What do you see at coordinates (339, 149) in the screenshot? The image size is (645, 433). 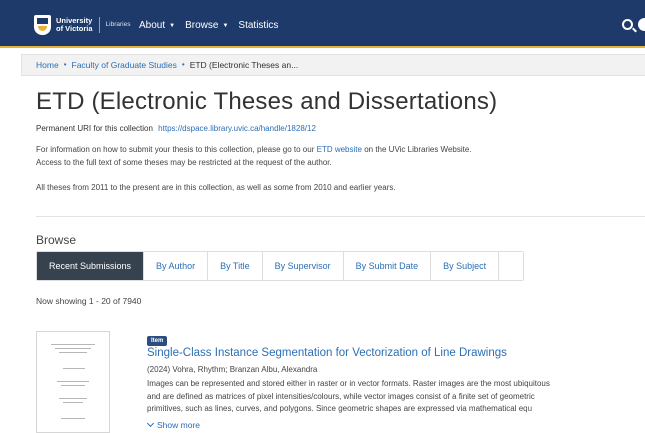 I see `etd-website-link: ETD website` at bounding box center [339, 149].